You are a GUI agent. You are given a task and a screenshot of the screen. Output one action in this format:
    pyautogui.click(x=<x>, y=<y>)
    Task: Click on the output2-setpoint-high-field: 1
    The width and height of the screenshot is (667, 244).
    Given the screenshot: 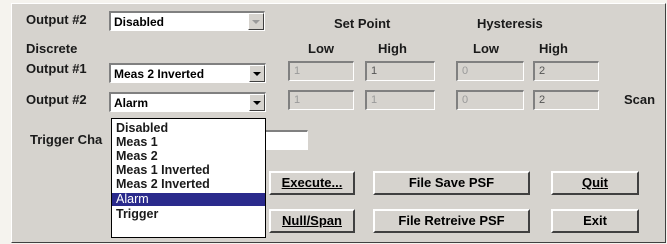 What is the action you would take?
    pyautogui.click(x=400, y=100)
    